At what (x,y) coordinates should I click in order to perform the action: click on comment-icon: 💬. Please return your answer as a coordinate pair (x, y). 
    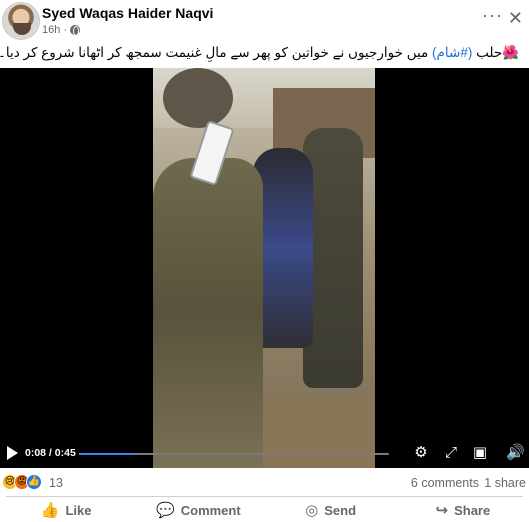
    Looking at the image, I should click on (165, 510).